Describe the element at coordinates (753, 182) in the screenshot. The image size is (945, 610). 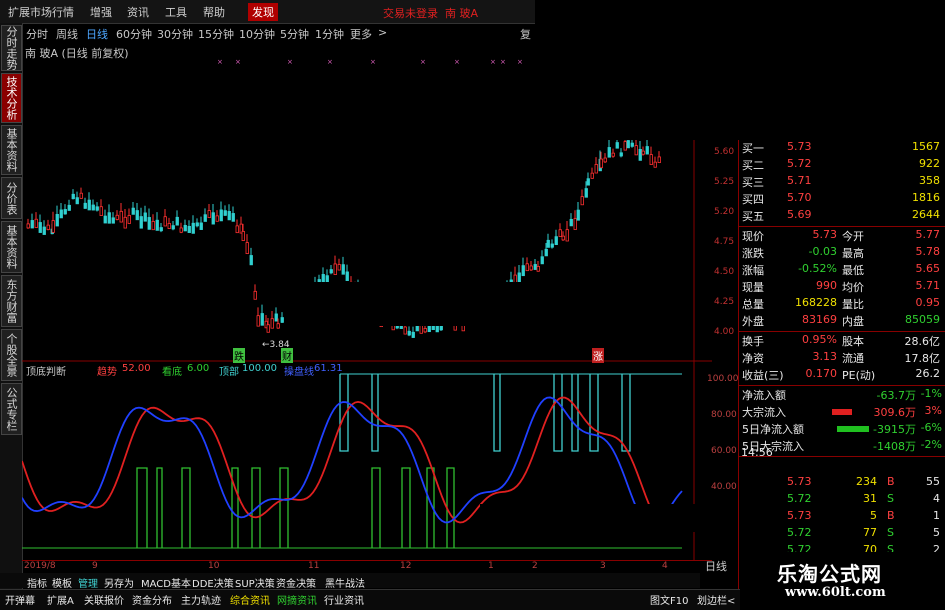
I see `bid-label: 买三` at that location.